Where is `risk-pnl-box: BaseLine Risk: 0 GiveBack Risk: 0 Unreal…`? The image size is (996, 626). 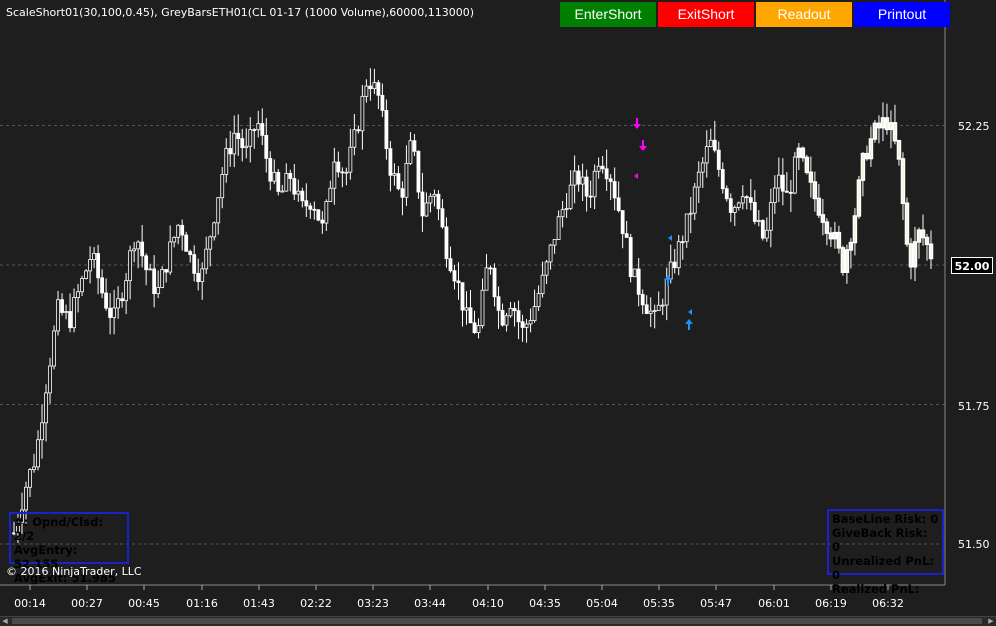
risk-pnl-box: BaseLine Risk: 0 GiveBack Risk: 0 Unreal… is located at coordinates (885, 559).